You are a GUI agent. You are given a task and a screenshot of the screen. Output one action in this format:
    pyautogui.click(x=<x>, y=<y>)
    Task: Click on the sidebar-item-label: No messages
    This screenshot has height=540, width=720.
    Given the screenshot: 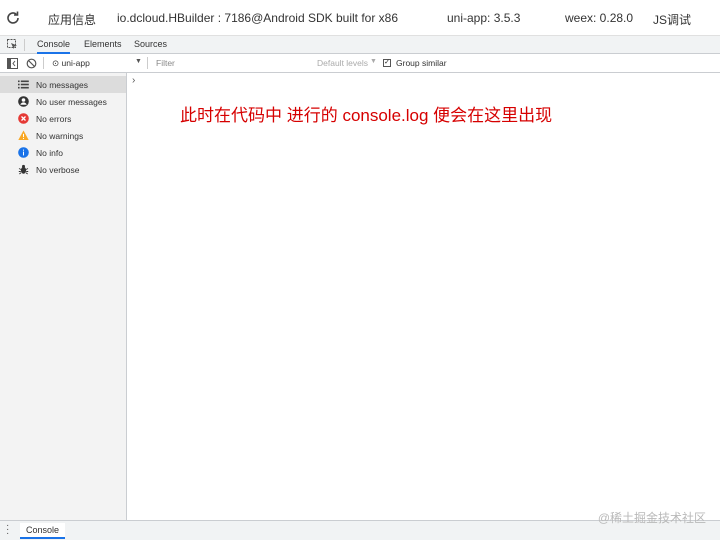 What is the action you would take?
    pyautogui.click(x=62, y=85)
    